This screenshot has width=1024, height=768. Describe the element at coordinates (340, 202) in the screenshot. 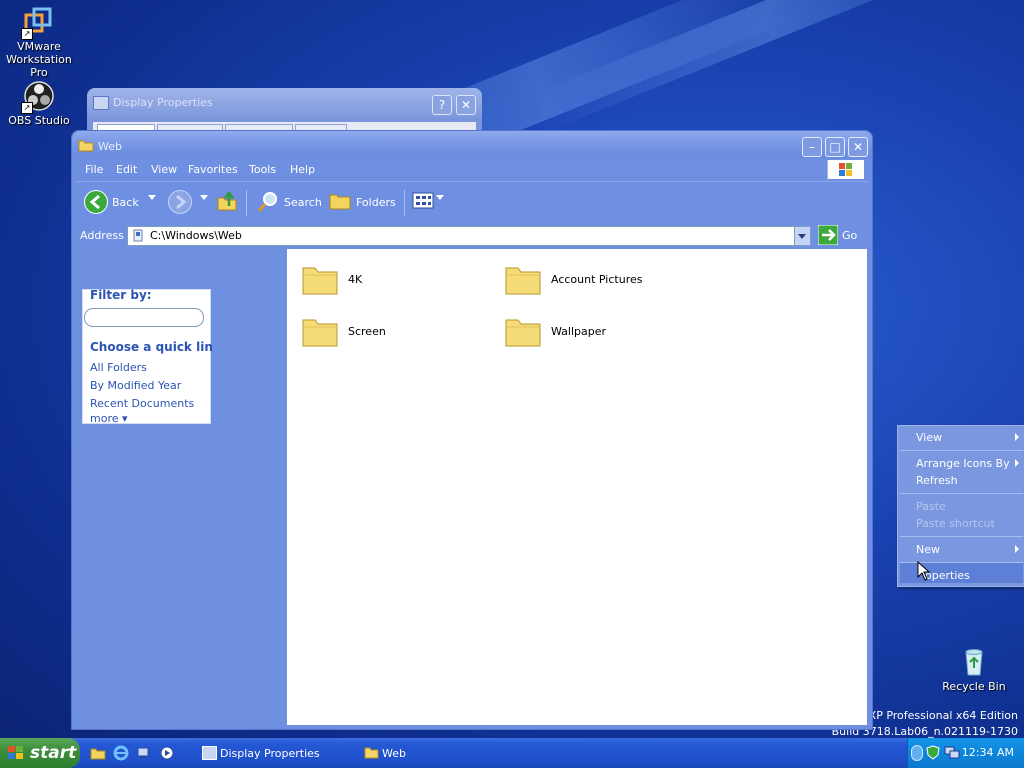

I see `folders-icon` at that location.